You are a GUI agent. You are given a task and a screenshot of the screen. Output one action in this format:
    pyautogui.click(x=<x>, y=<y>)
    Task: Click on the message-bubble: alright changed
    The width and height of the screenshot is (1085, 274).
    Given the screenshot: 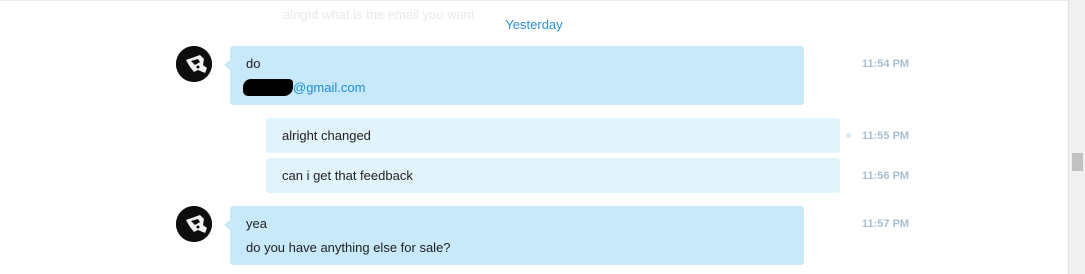 What is the action you would take?
    pyautogui.click(x=553, y=135)
    